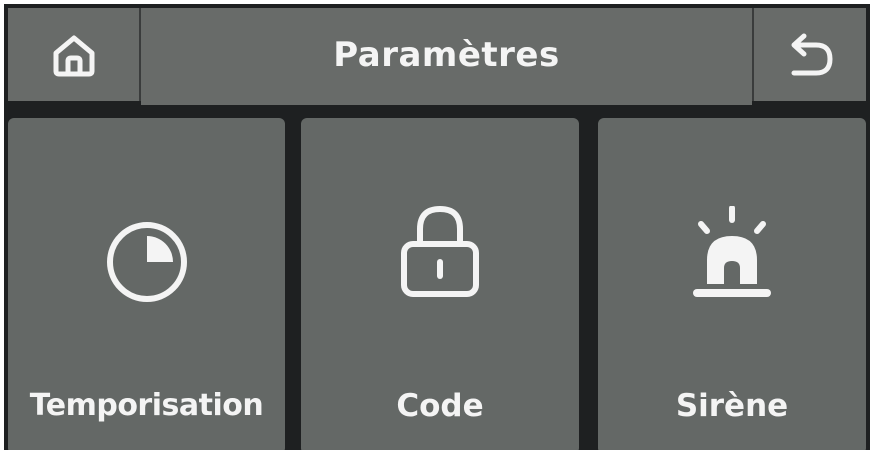 The image size is (871, 450). I want to click on home-icon, so click(73, 55).